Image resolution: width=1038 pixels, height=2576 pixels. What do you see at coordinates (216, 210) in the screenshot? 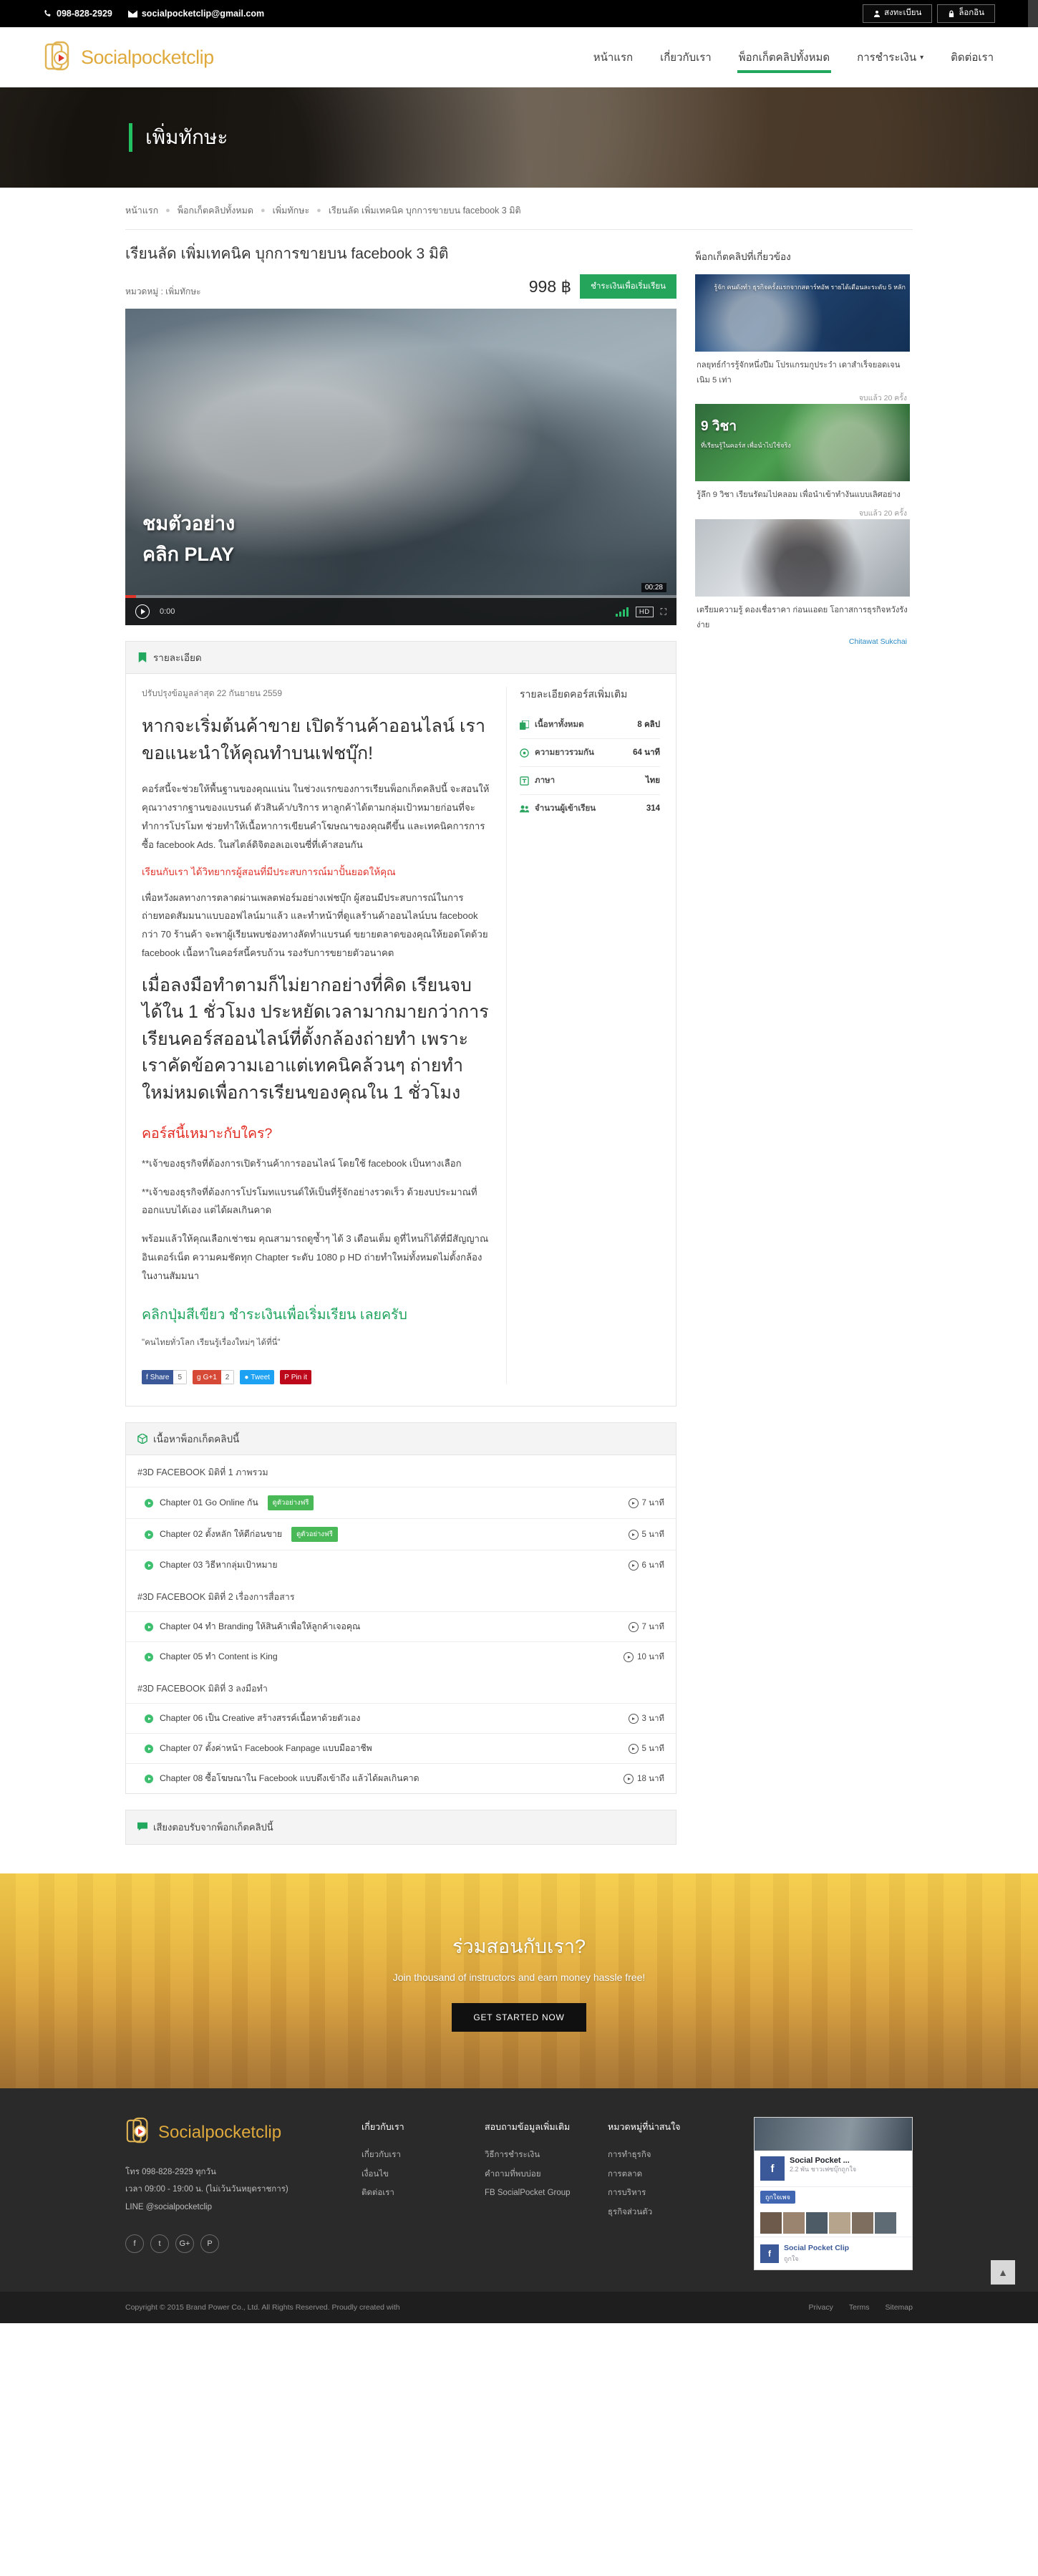
I see `breadcrumb-item-1: พ็อกเก็ตคลิปทั้งหมด` at bounding box center [216, 210].